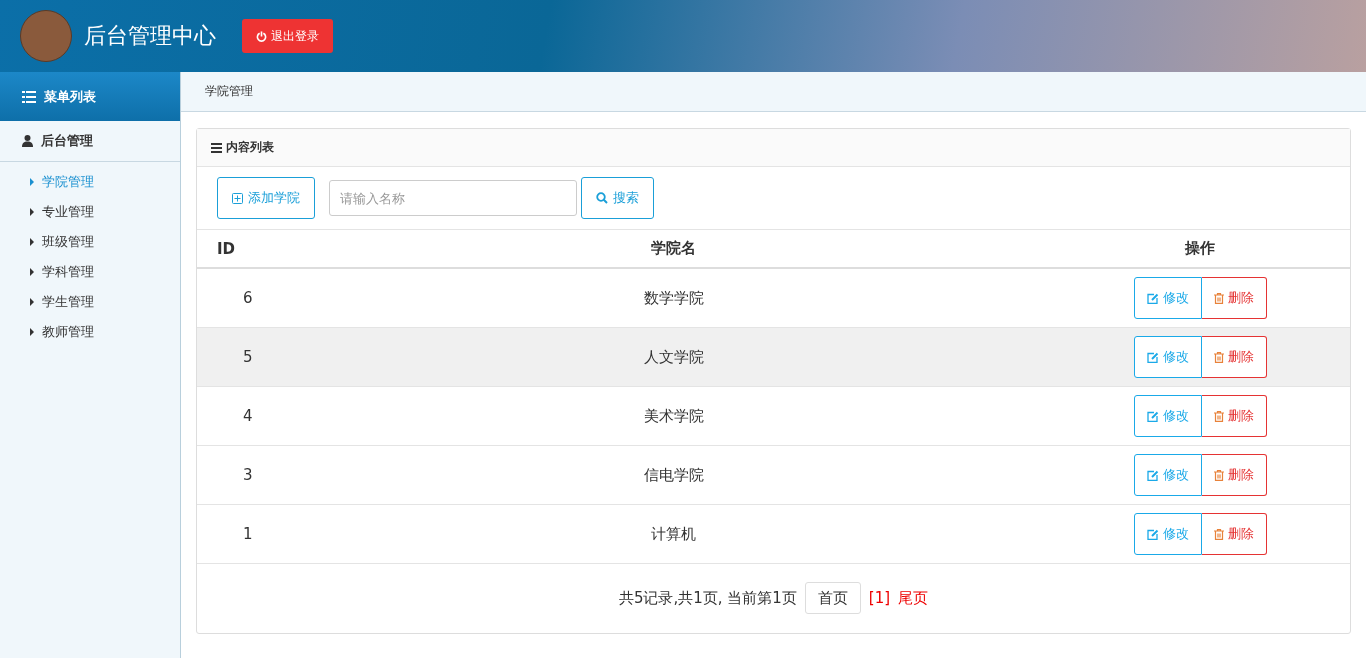 The width and height of the screenshot is (1366, 658). I want to click on avatar-photo-placeholder, so click(46, 36).